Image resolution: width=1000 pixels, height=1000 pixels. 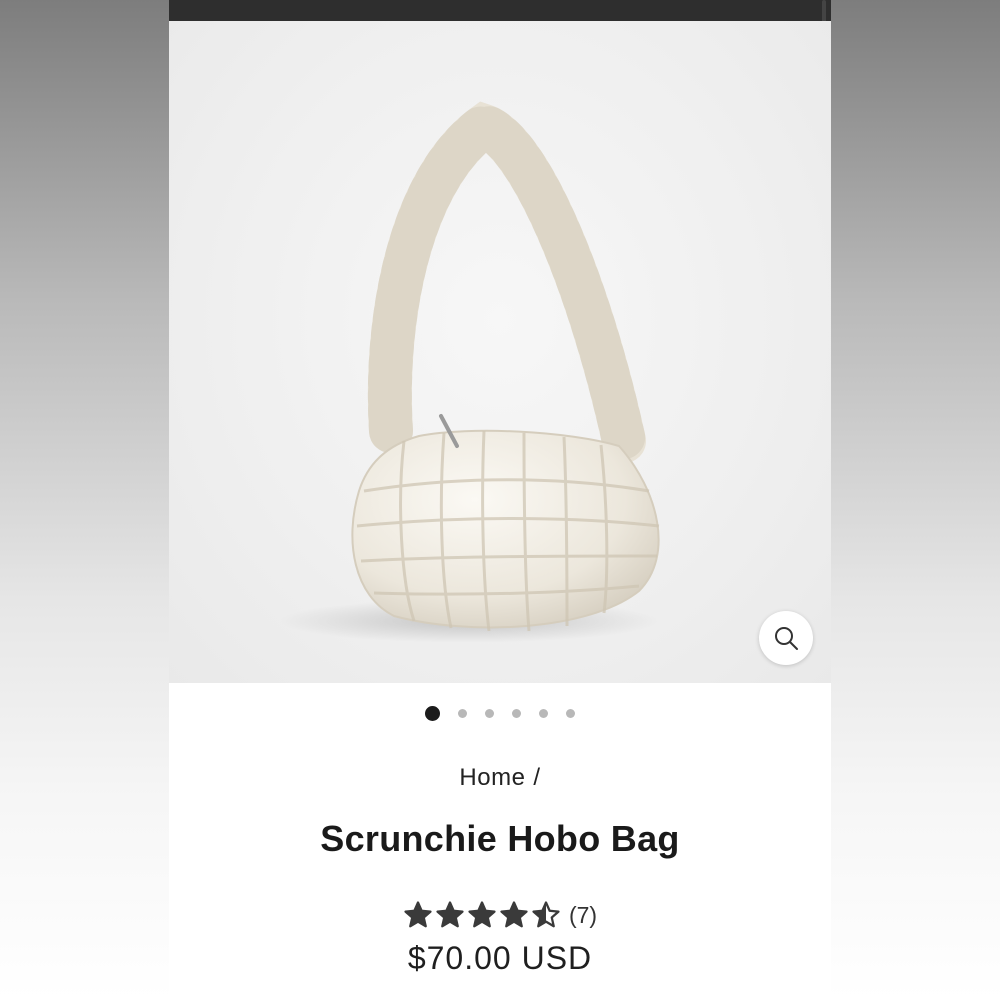 I want to click on rating-stars, so click(x=482, y=915).